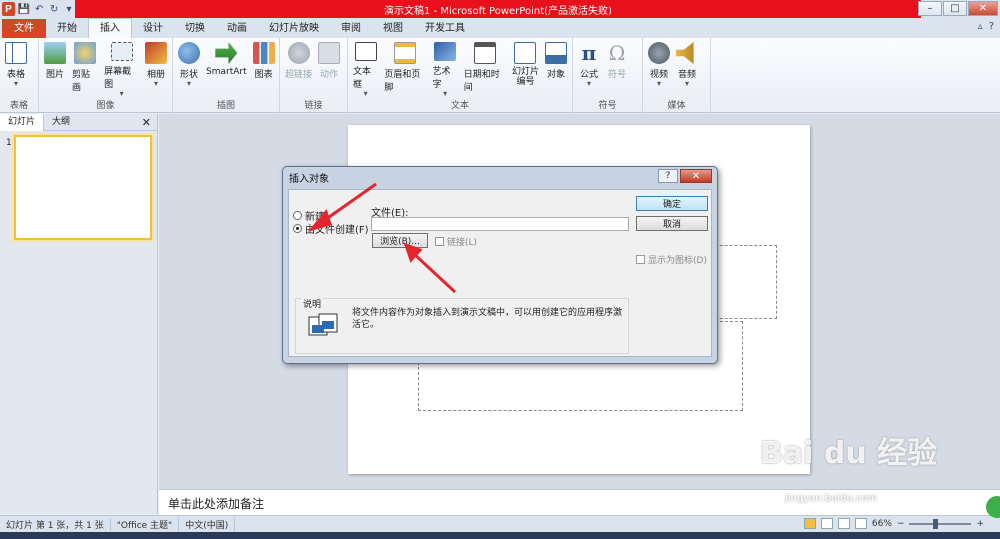 The height and width of the screenshot is (539, 1000). Describe the element at coordinates (298, 69) in the screenshot. I see `hyperlink-button: 超链接` at that location.